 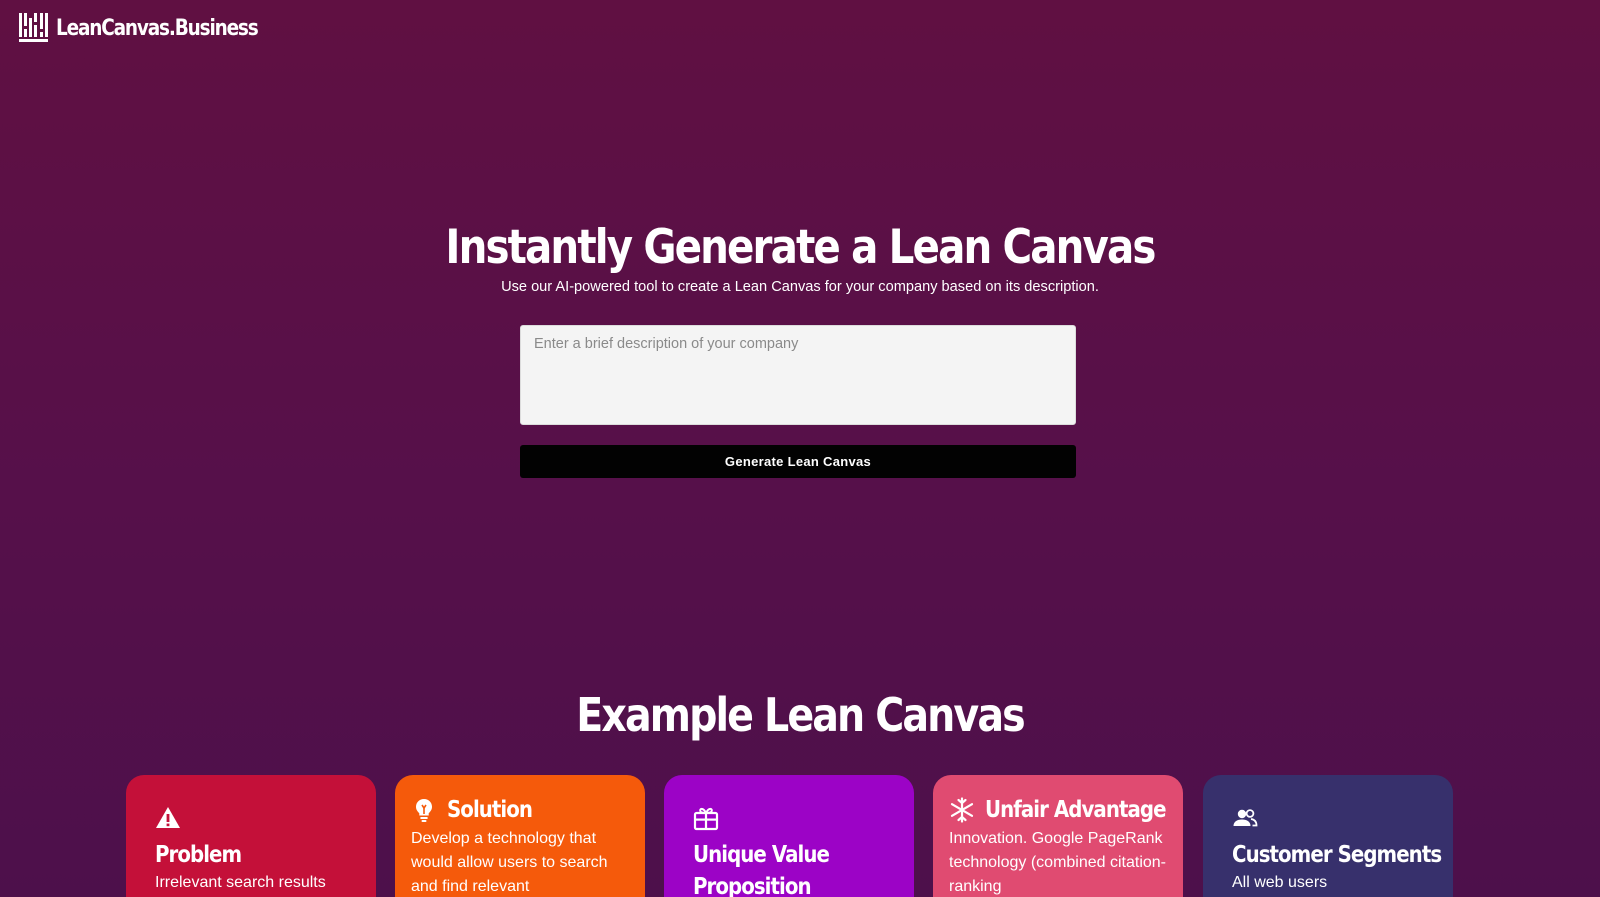 I want to click on generate-lean-canvas-button: Generate Lean Canvas, so click(x=798, y=461).